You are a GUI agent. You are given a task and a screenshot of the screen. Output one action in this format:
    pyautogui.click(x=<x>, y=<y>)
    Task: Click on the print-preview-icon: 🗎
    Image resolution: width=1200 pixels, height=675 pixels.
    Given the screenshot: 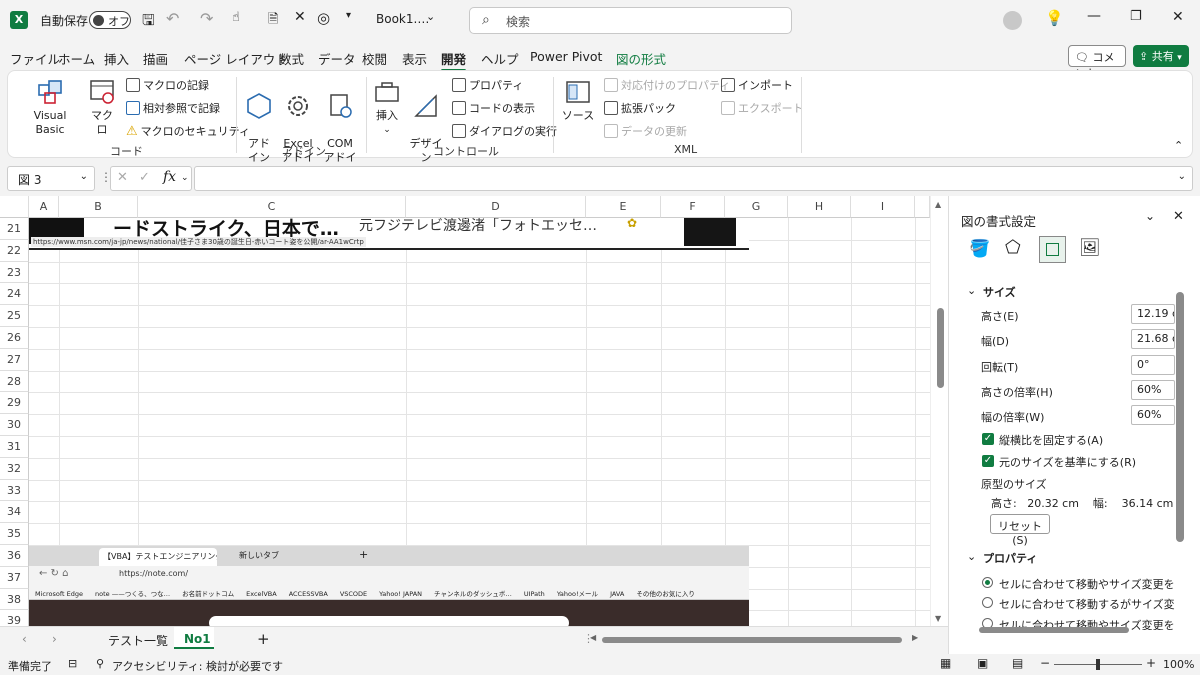 What is the action you would take?
    pyautogui.click(x=273, y=21)
    